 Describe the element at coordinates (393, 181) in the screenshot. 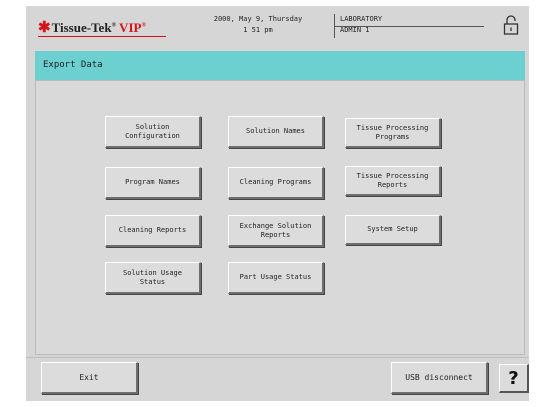

I see `tissue-processing-reports-button: Tissue Processing Reports` at that location.